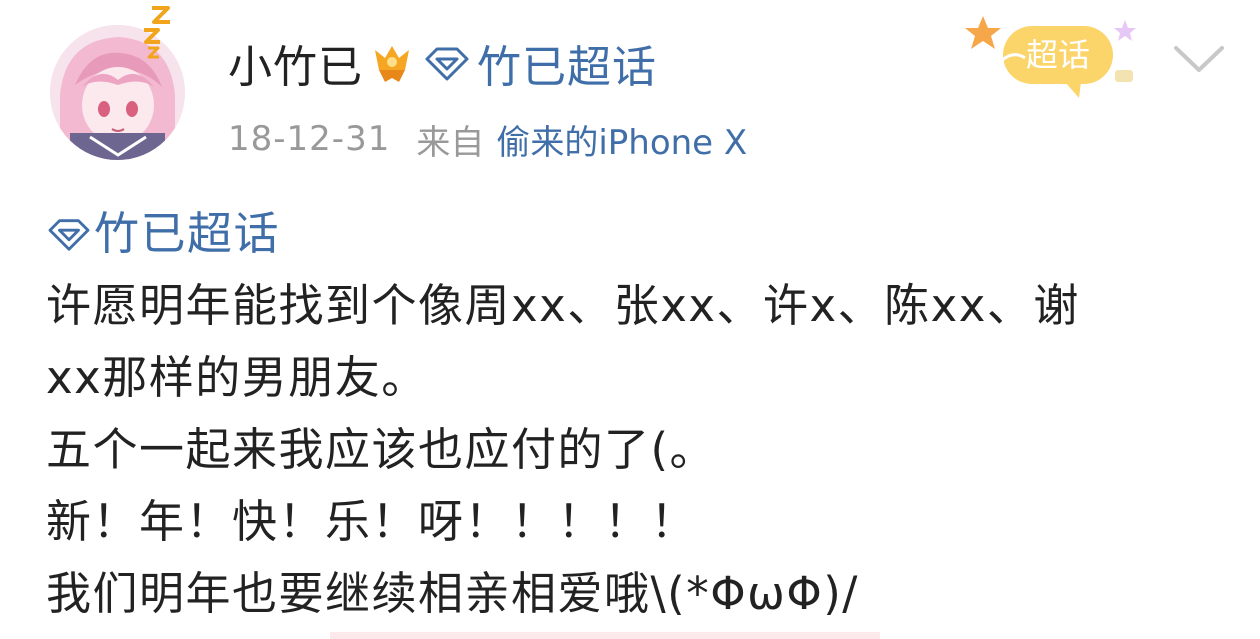 The width and height of the screenshot is (1260, 639). I want to click on content-line: xx那样的男朋友。, so click(237, 377).